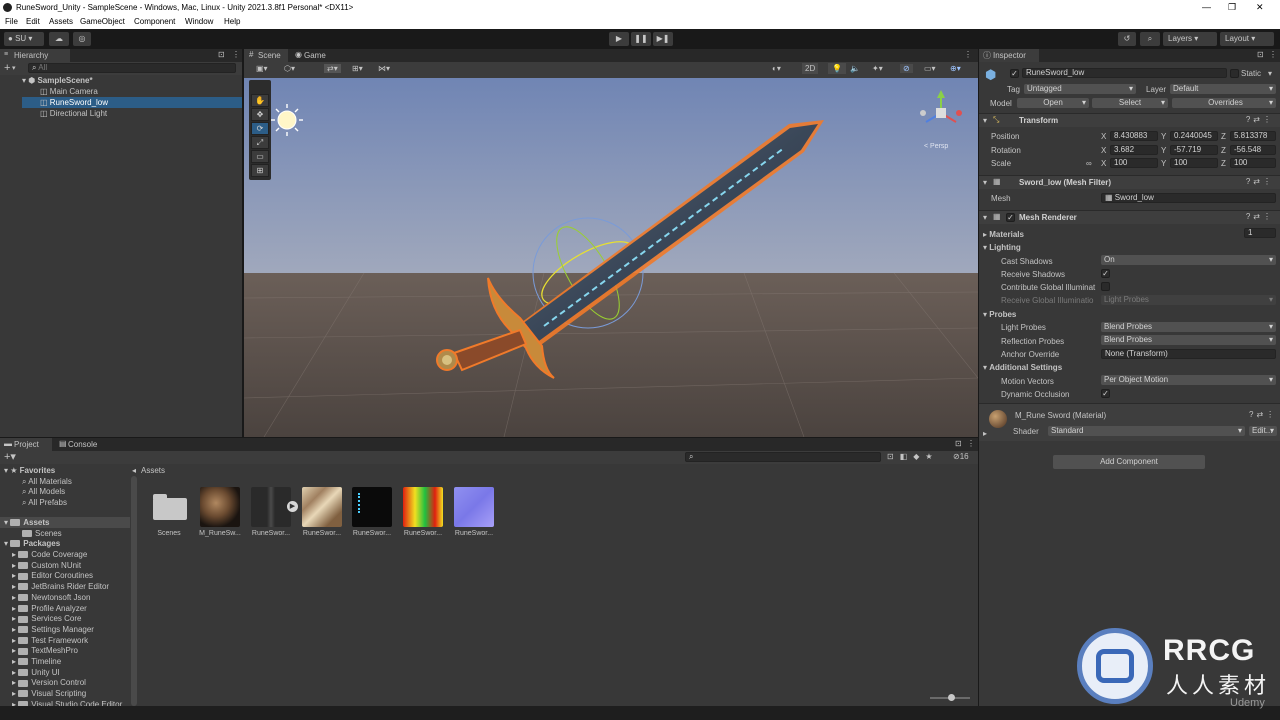 The width and height of the screenshot is (1280, 720). What do you see at coordinates (199, 21) in the screenshot?
I see `menu-window: Window` at bounding box center [199, 21].